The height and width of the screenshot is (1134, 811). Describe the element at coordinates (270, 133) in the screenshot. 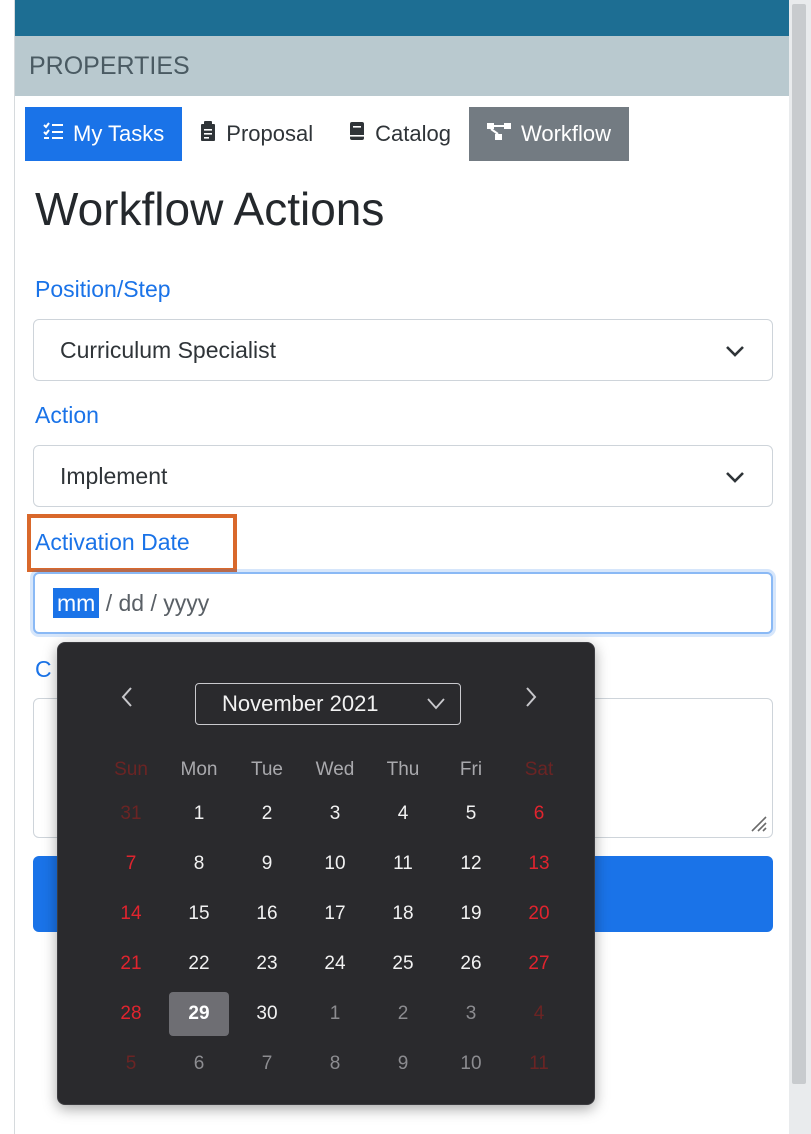

I see `tab-label: Proposal` at that location.